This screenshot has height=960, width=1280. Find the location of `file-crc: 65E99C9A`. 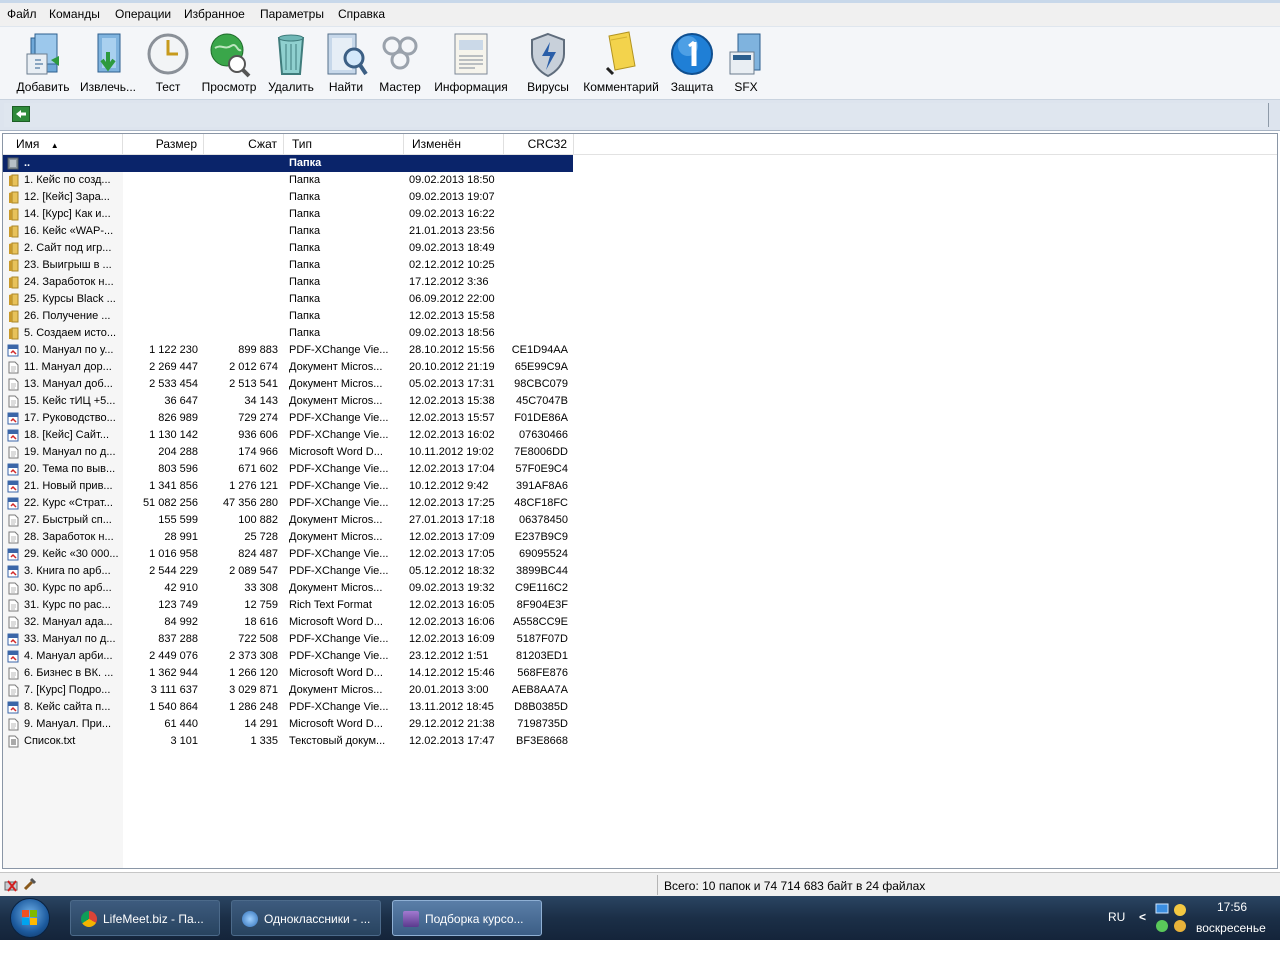

file-crc: 65E99C9A is located at coordinates (541, 367).